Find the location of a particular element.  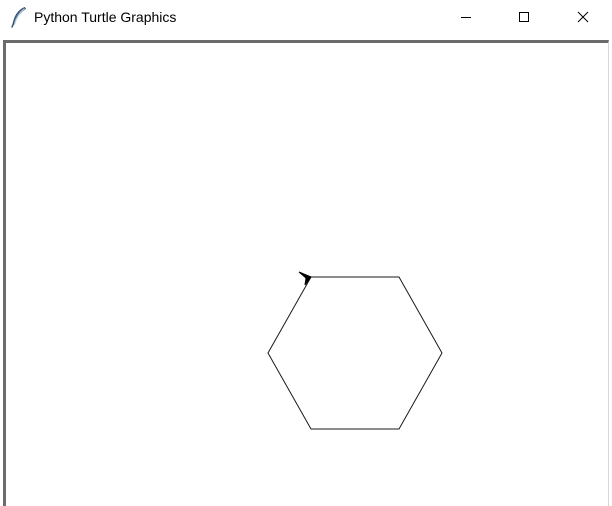

hexagon-shape is located at coordinates (355, 353).